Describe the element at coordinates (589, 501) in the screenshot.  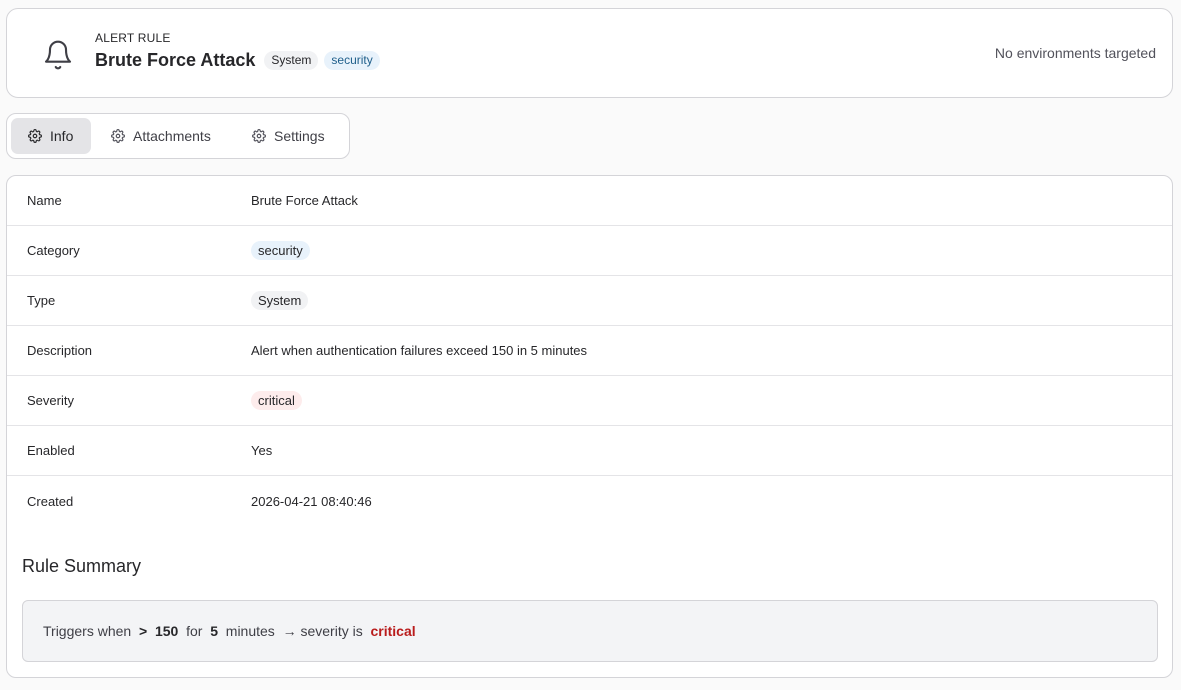
I see `detail-row-created: Created 2026-04-21 08:40:46` at that location.